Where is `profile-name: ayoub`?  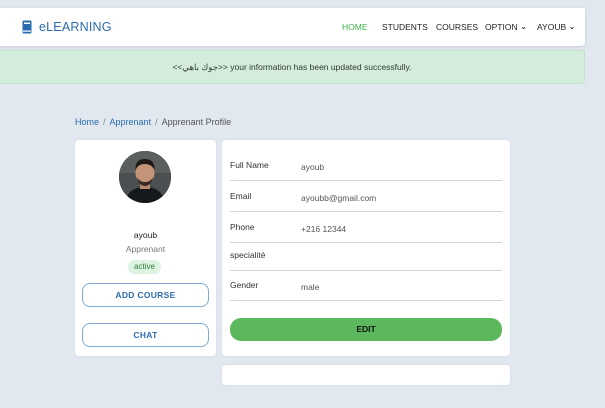
profile-name: ayoub is located at coordinates (145, 235).